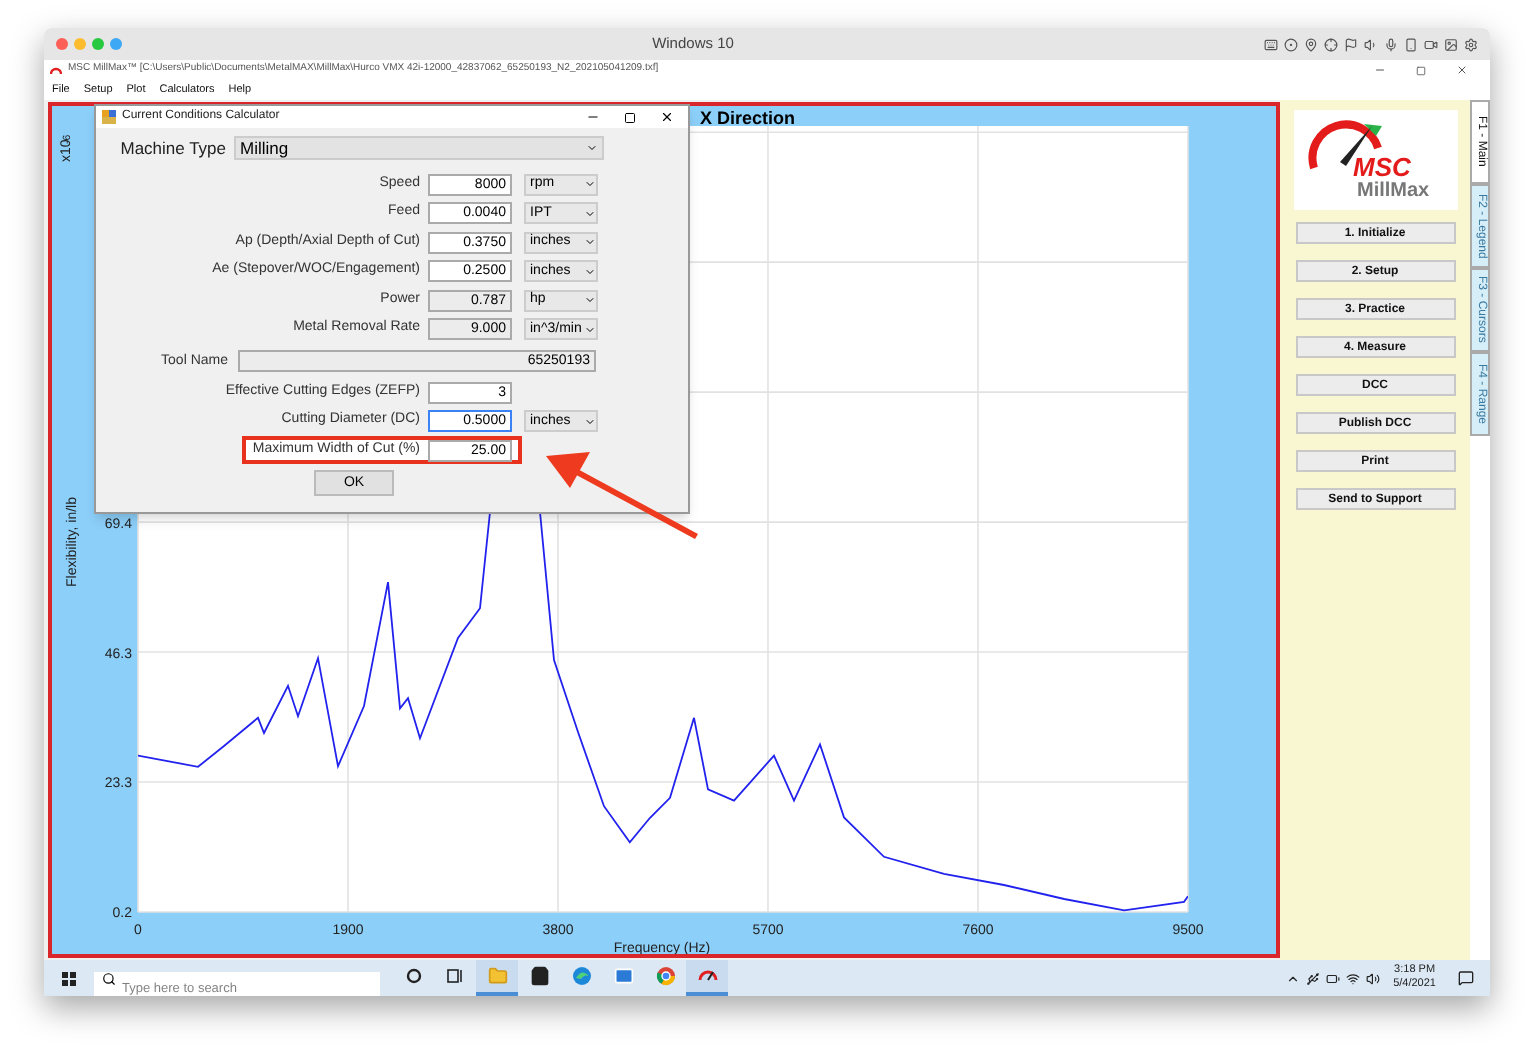  I want to click on battery-icon, so click(1332, 978).